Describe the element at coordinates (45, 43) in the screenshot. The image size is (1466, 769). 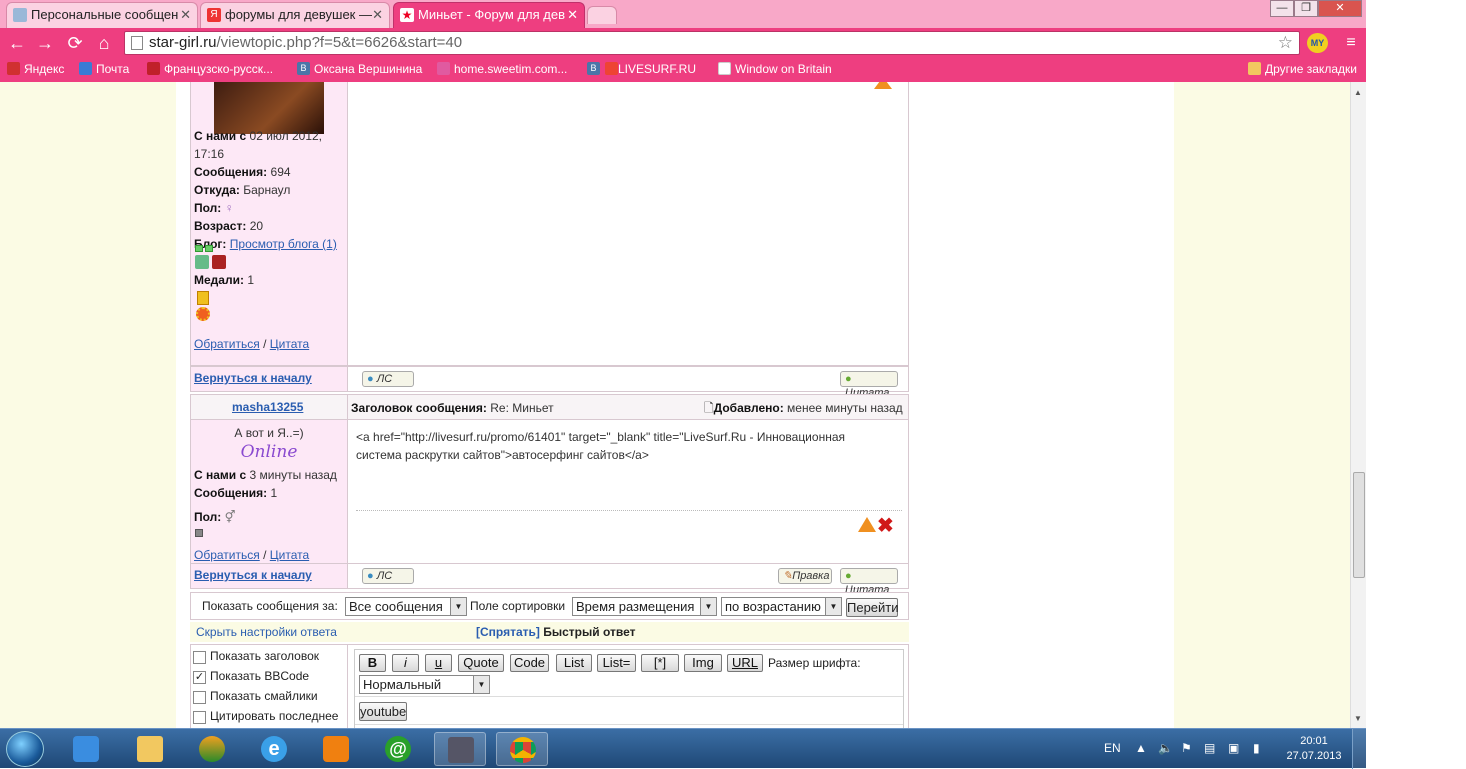
I see `forward-arrow-icon: →` at that location.